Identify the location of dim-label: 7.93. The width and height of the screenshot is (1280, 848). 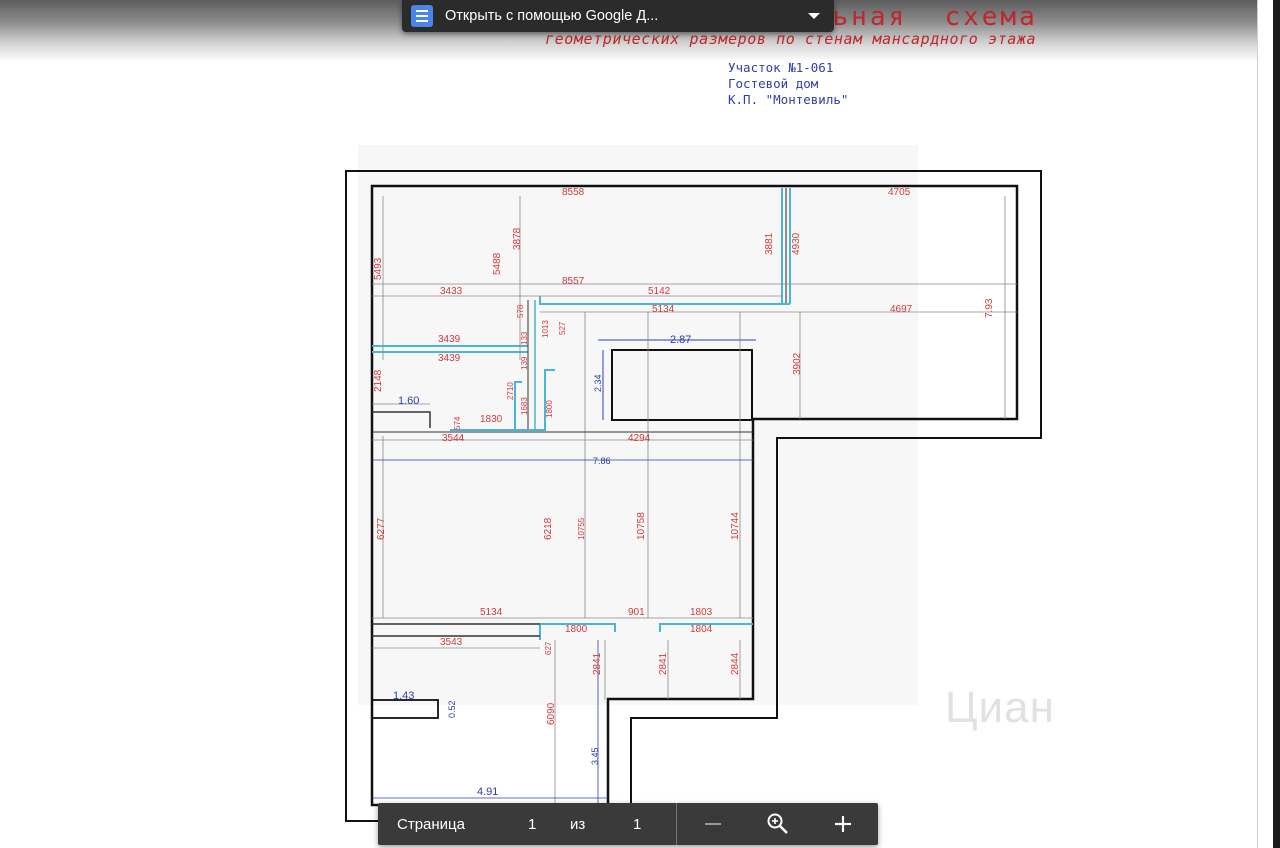
(989, 308).